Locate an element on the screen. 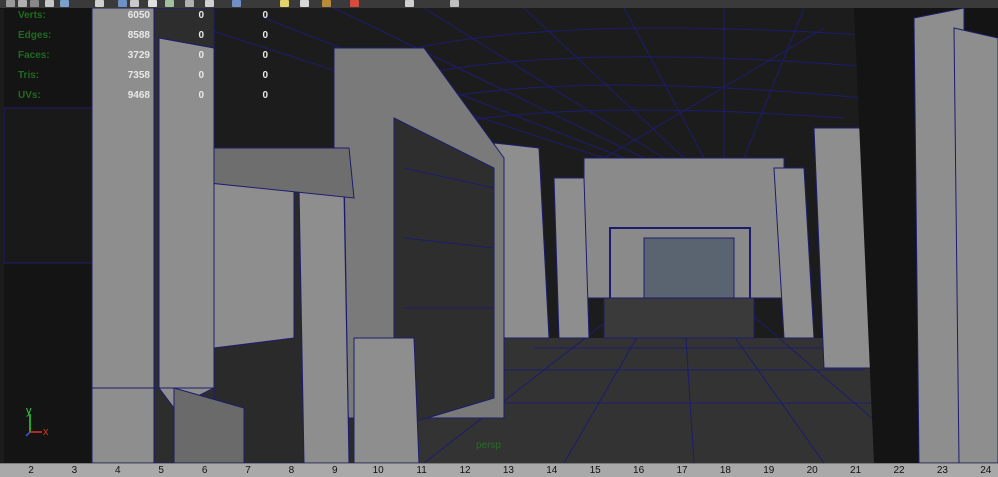  axis-x-label: x is located at coordinates (46, 432).